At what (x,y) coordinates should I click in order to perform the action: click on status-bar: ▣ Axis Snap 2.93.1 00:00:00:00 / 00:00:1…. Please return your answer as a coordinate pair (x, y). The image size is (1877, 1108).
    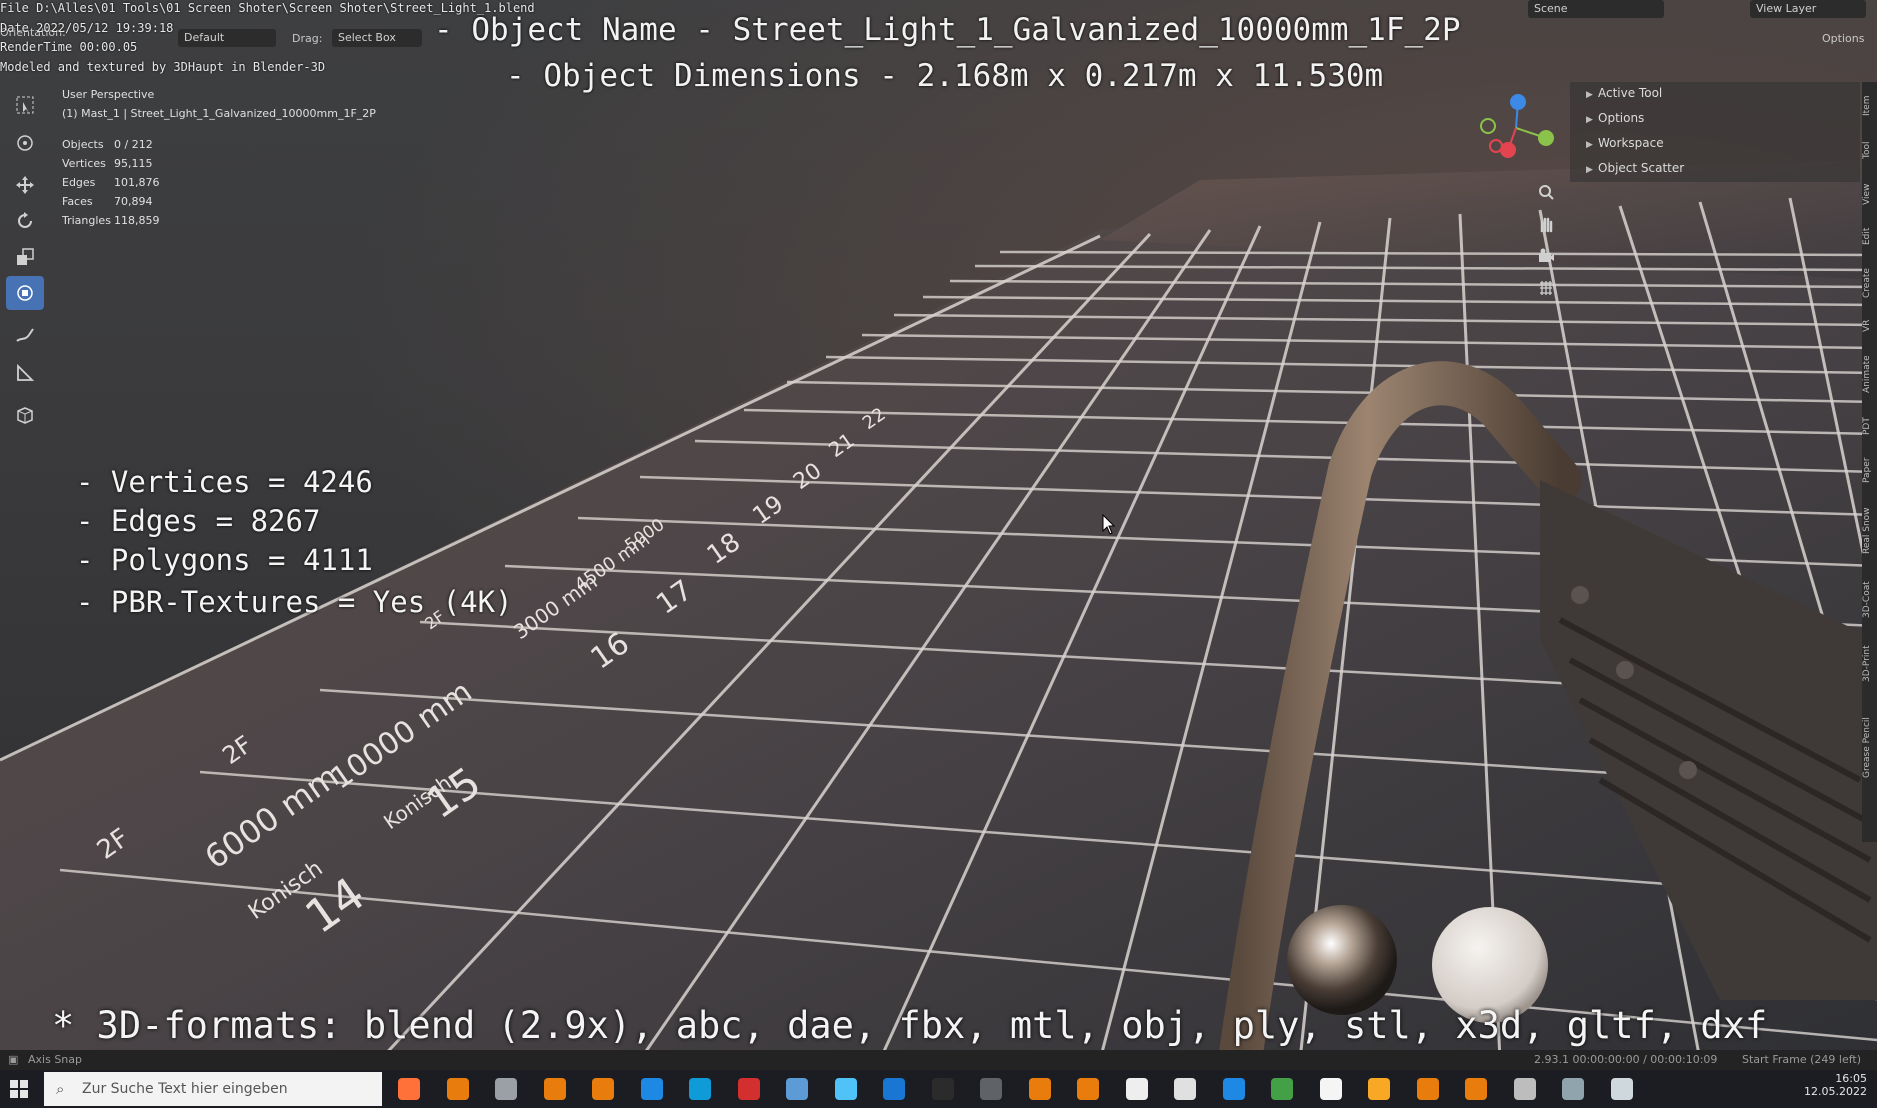
    Looking at the image, I should click on (938, 1060).